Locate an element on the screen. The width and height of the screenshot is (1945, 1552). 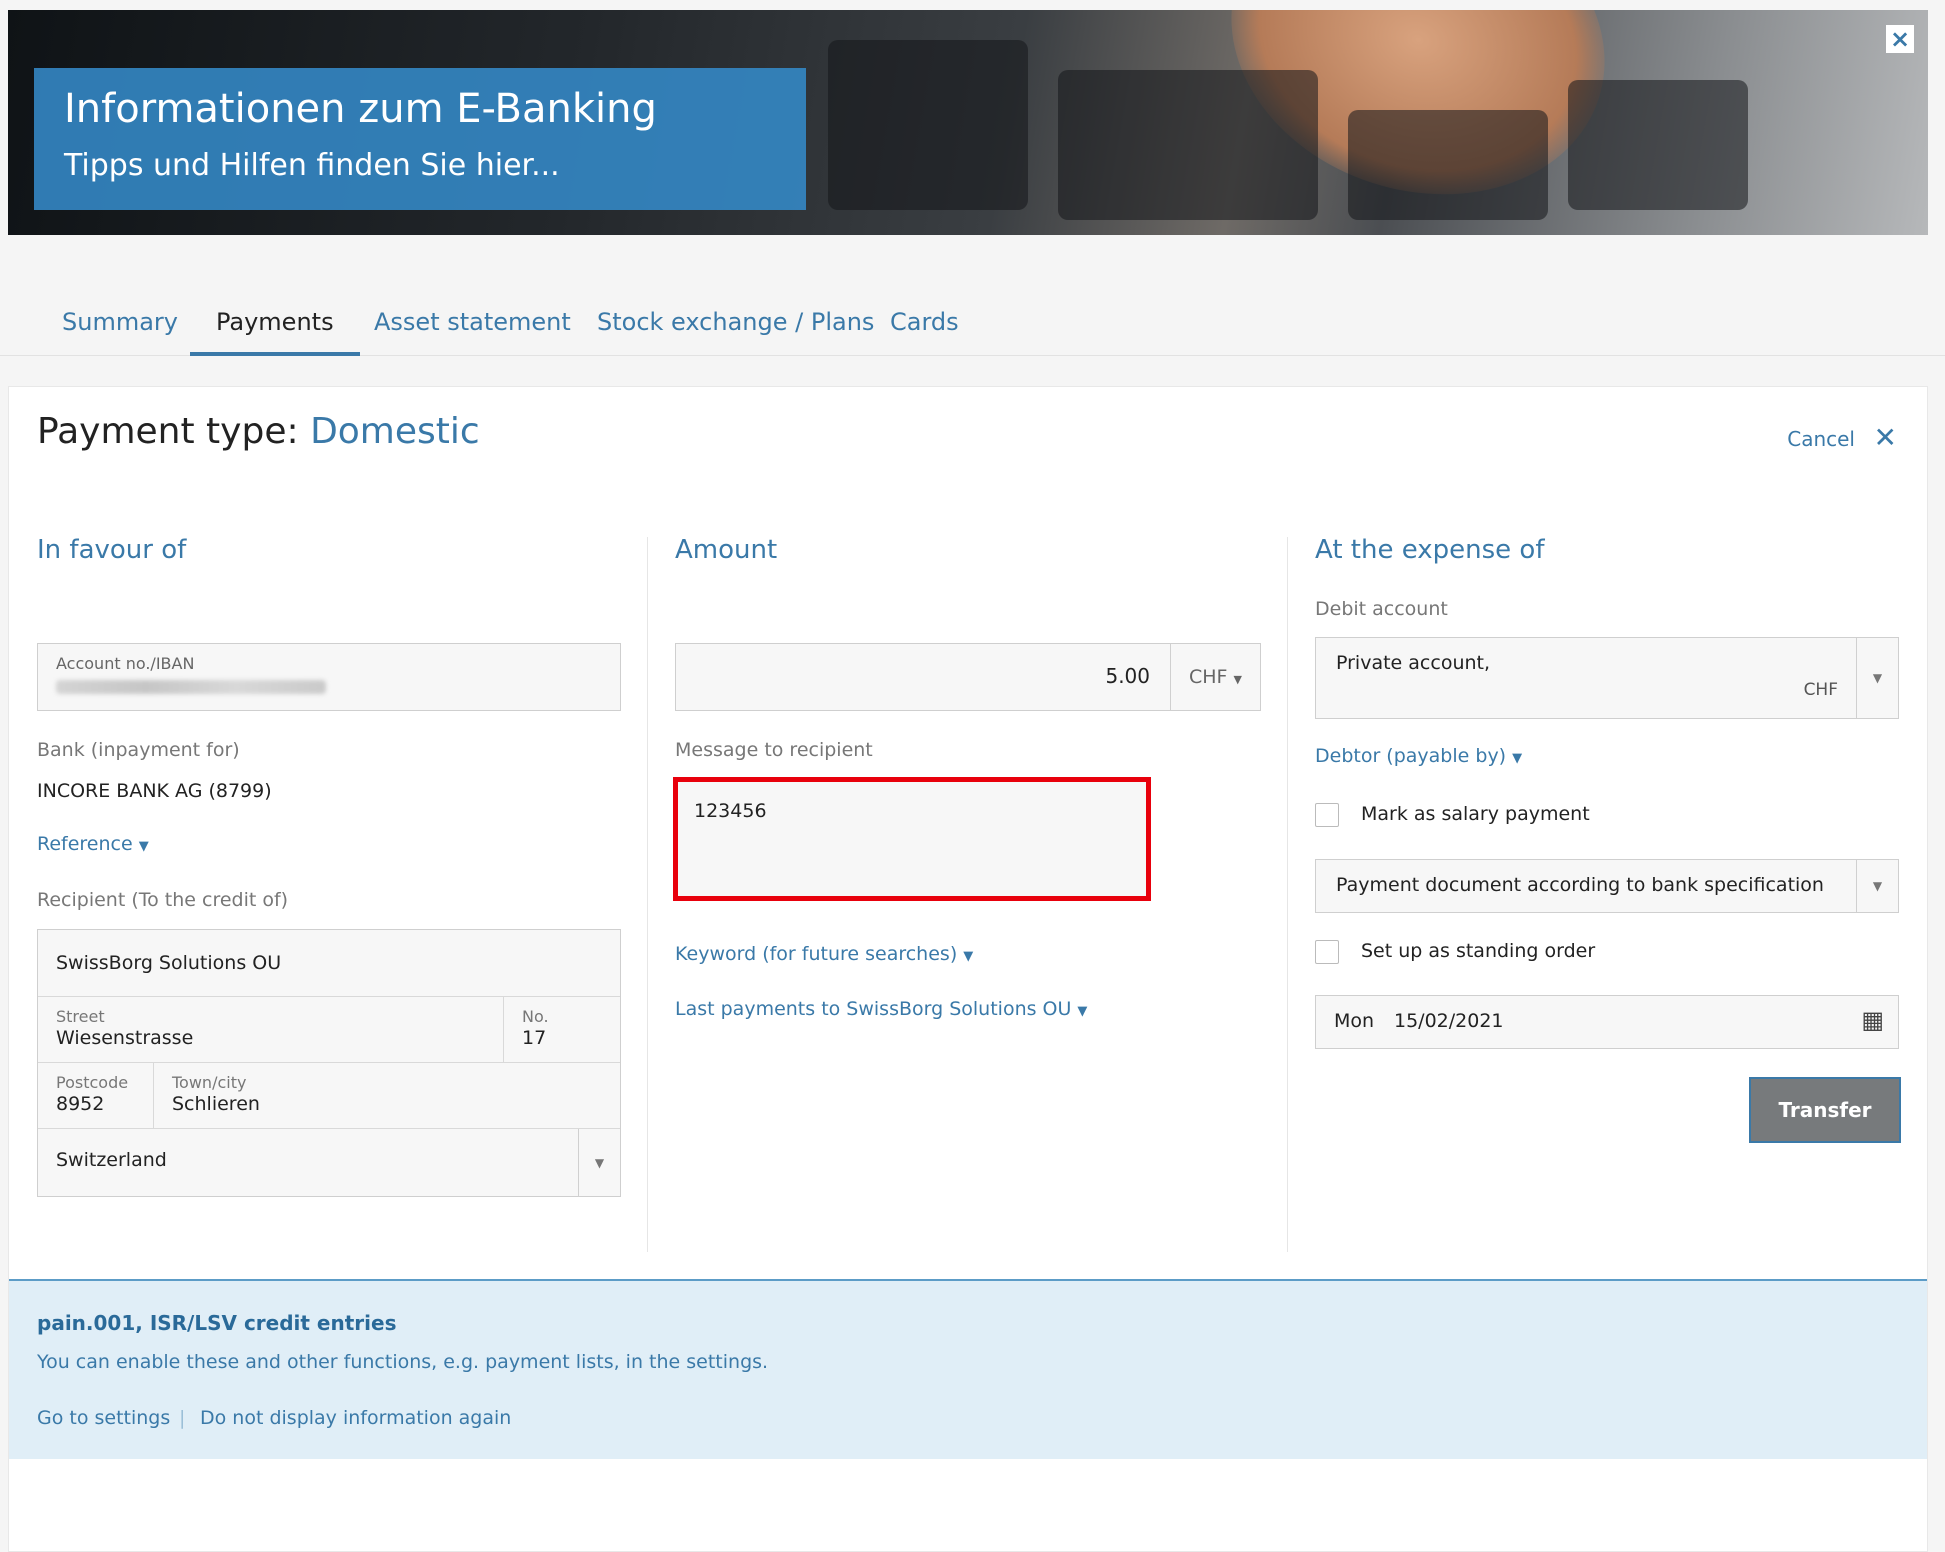
debit-account-value: Private account, is located at coordinates (1413, 663).